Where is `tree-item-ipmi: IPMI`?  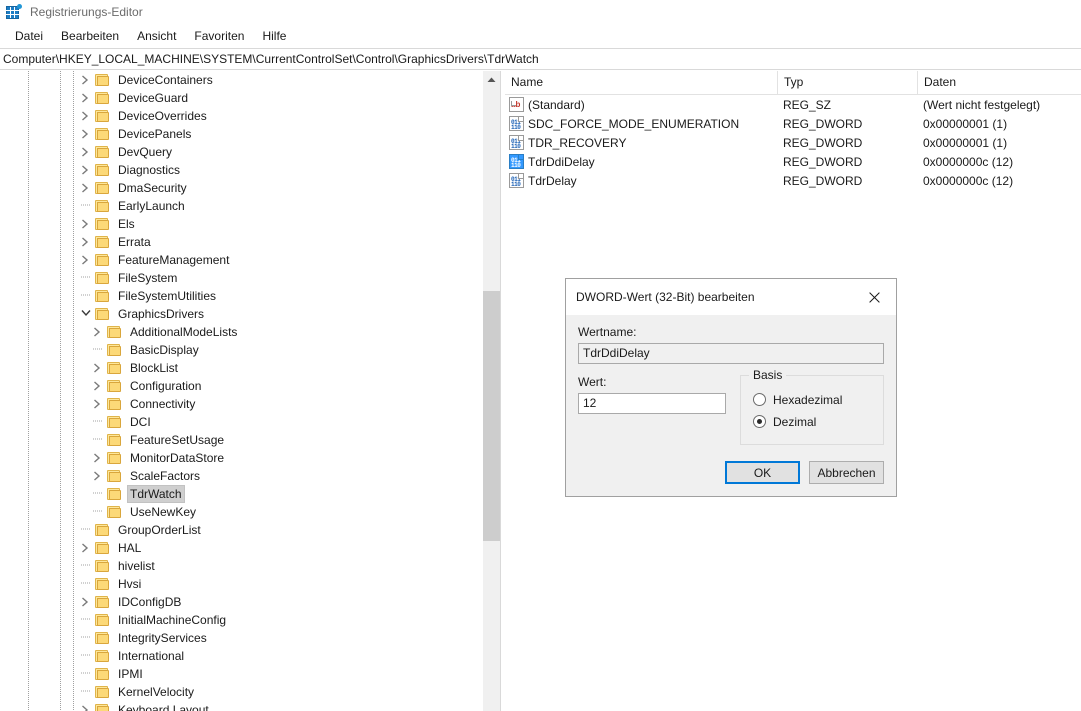
tree-item-ipmi: IPMI is located at coordinates (250, 674).